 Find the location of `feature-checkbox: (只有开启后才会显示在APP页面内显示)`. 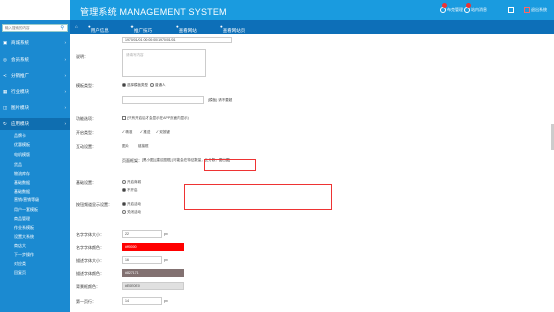

feature-checkbox: (只有开启后才会显示在APP页面内显示) is located at coordinates (155, 118).